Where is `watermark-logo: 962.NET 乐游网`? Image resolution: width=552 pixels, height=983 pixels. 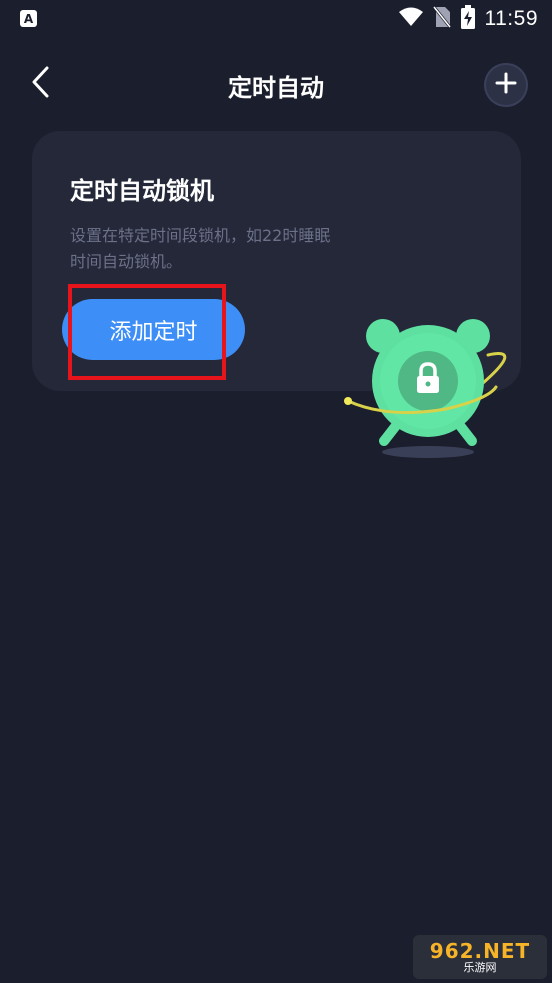 watermark-logo: 962.NET 乐游网 is located at coordinates (480, 957).